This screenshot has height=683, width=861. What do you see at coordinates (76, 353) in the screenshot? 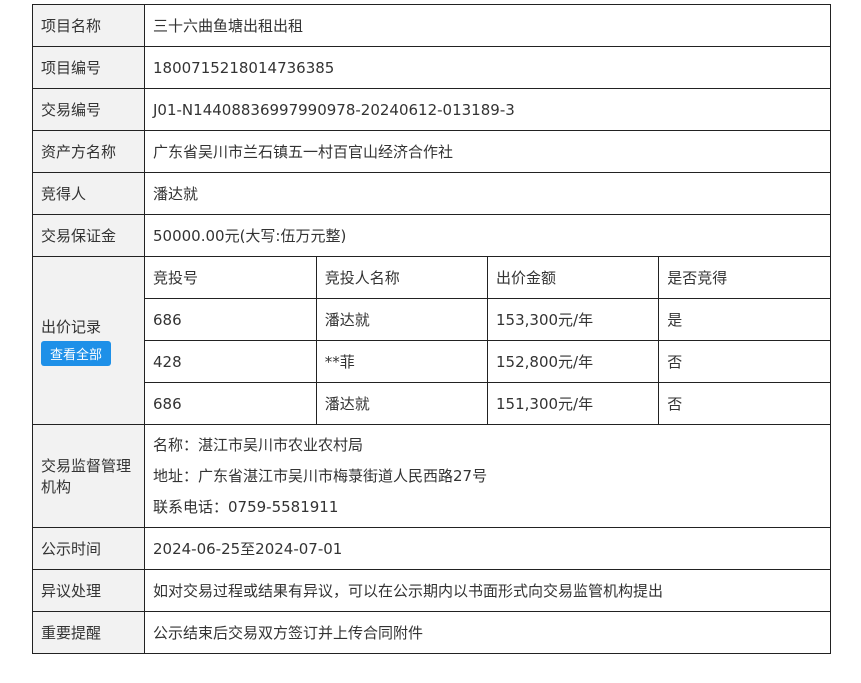
I see `view-all-button: 查看全部` at bounding box center [76, 353].